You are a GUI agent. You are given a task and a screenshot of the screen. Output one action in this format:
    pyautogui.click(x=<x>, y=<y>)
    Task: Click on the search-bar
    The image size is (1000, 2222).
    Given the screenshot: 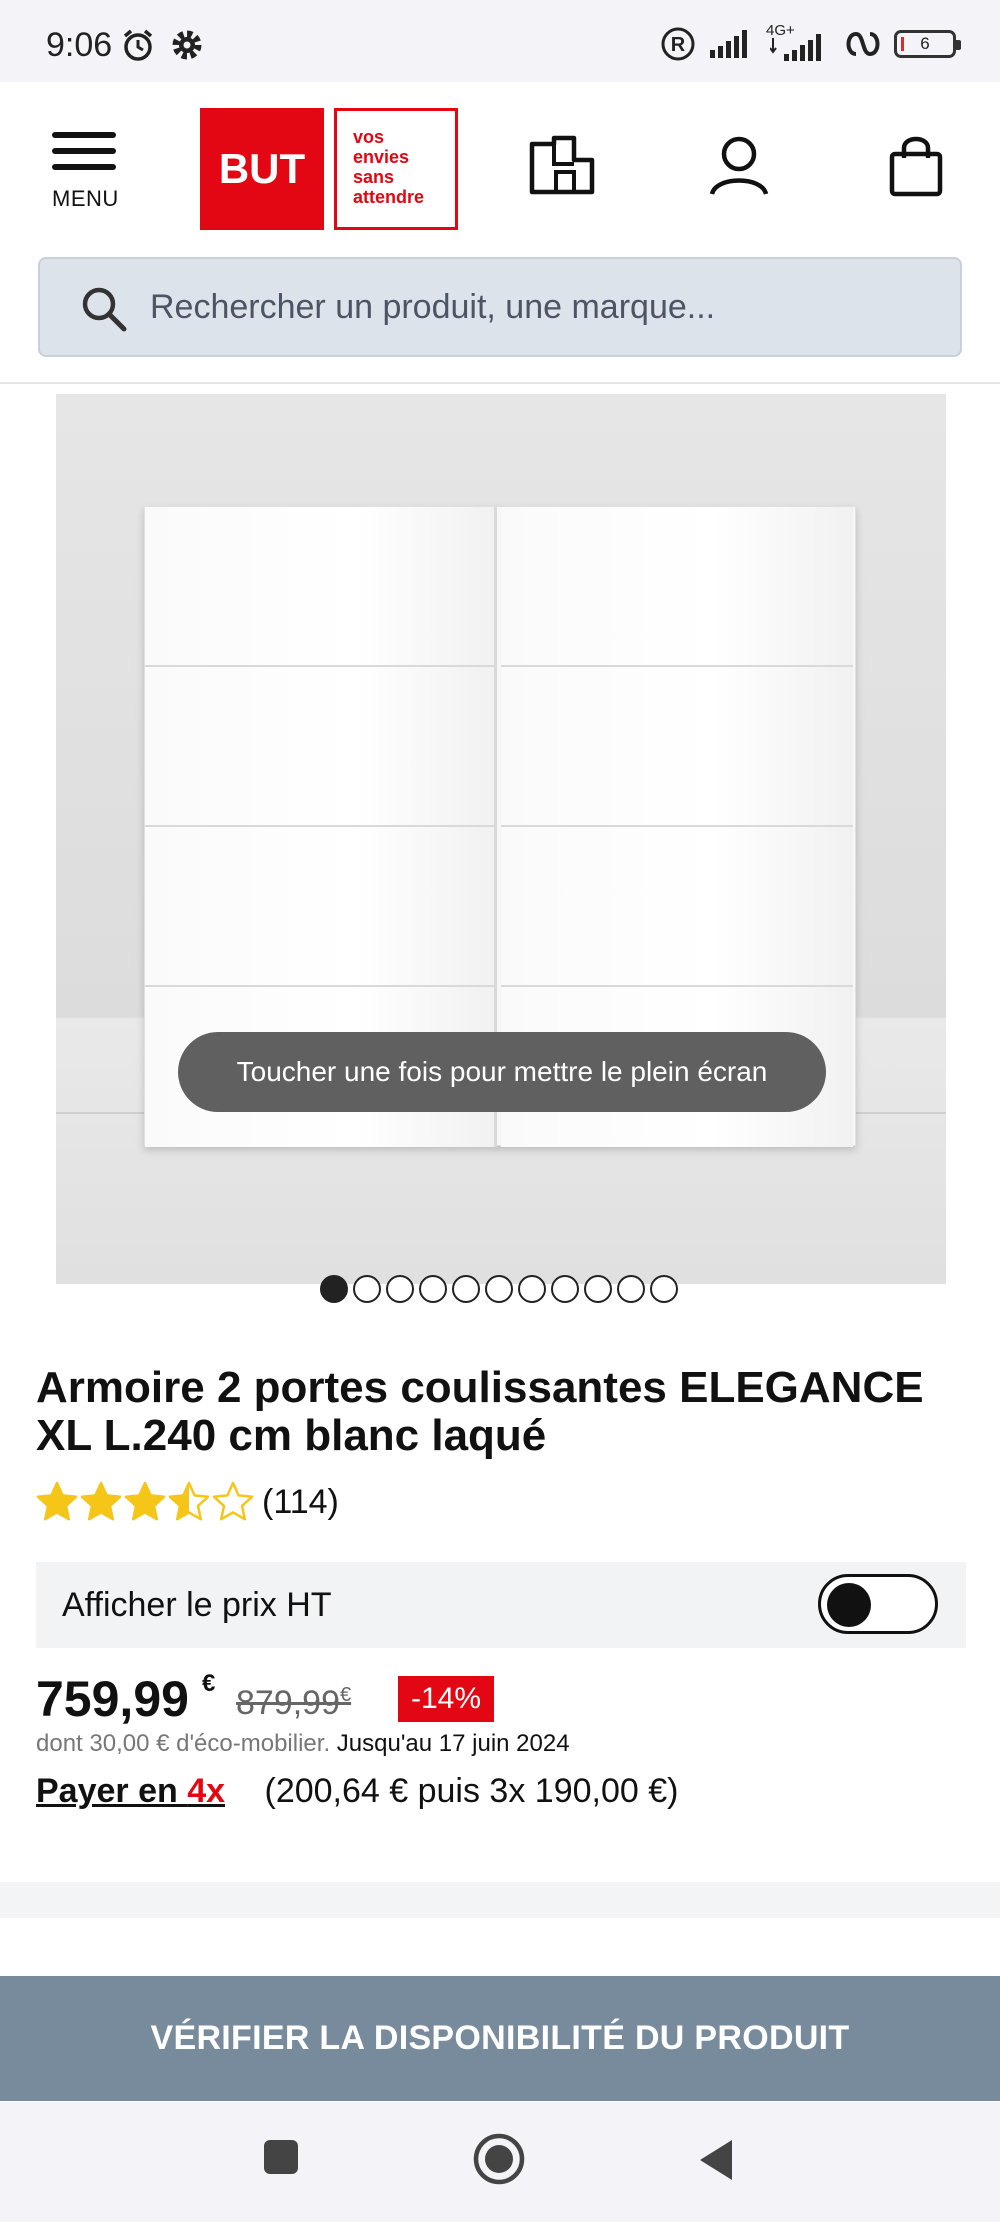 What is the action you would take?
    pyautogui.click(x=500, y=307)
    